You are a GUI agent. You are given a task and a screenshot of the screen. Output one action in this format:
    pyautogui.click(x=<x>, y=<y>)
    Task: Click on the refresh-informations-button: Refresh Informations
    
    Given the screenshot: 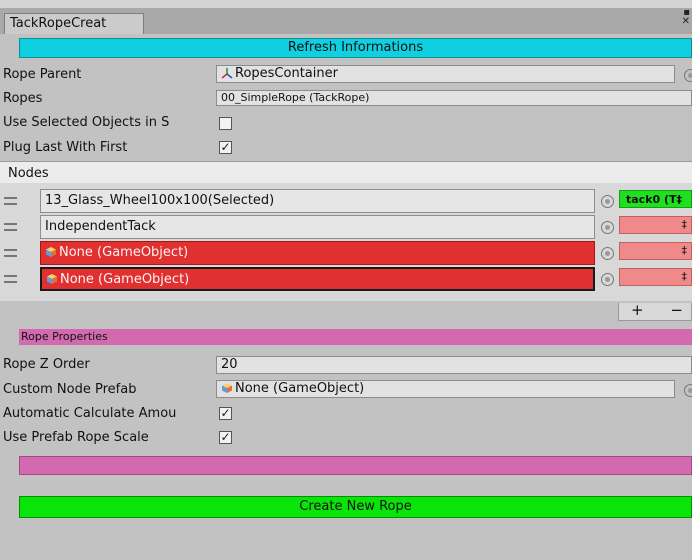 What is the action you would take?
    pyautogui.click(x=355, y=48)
    